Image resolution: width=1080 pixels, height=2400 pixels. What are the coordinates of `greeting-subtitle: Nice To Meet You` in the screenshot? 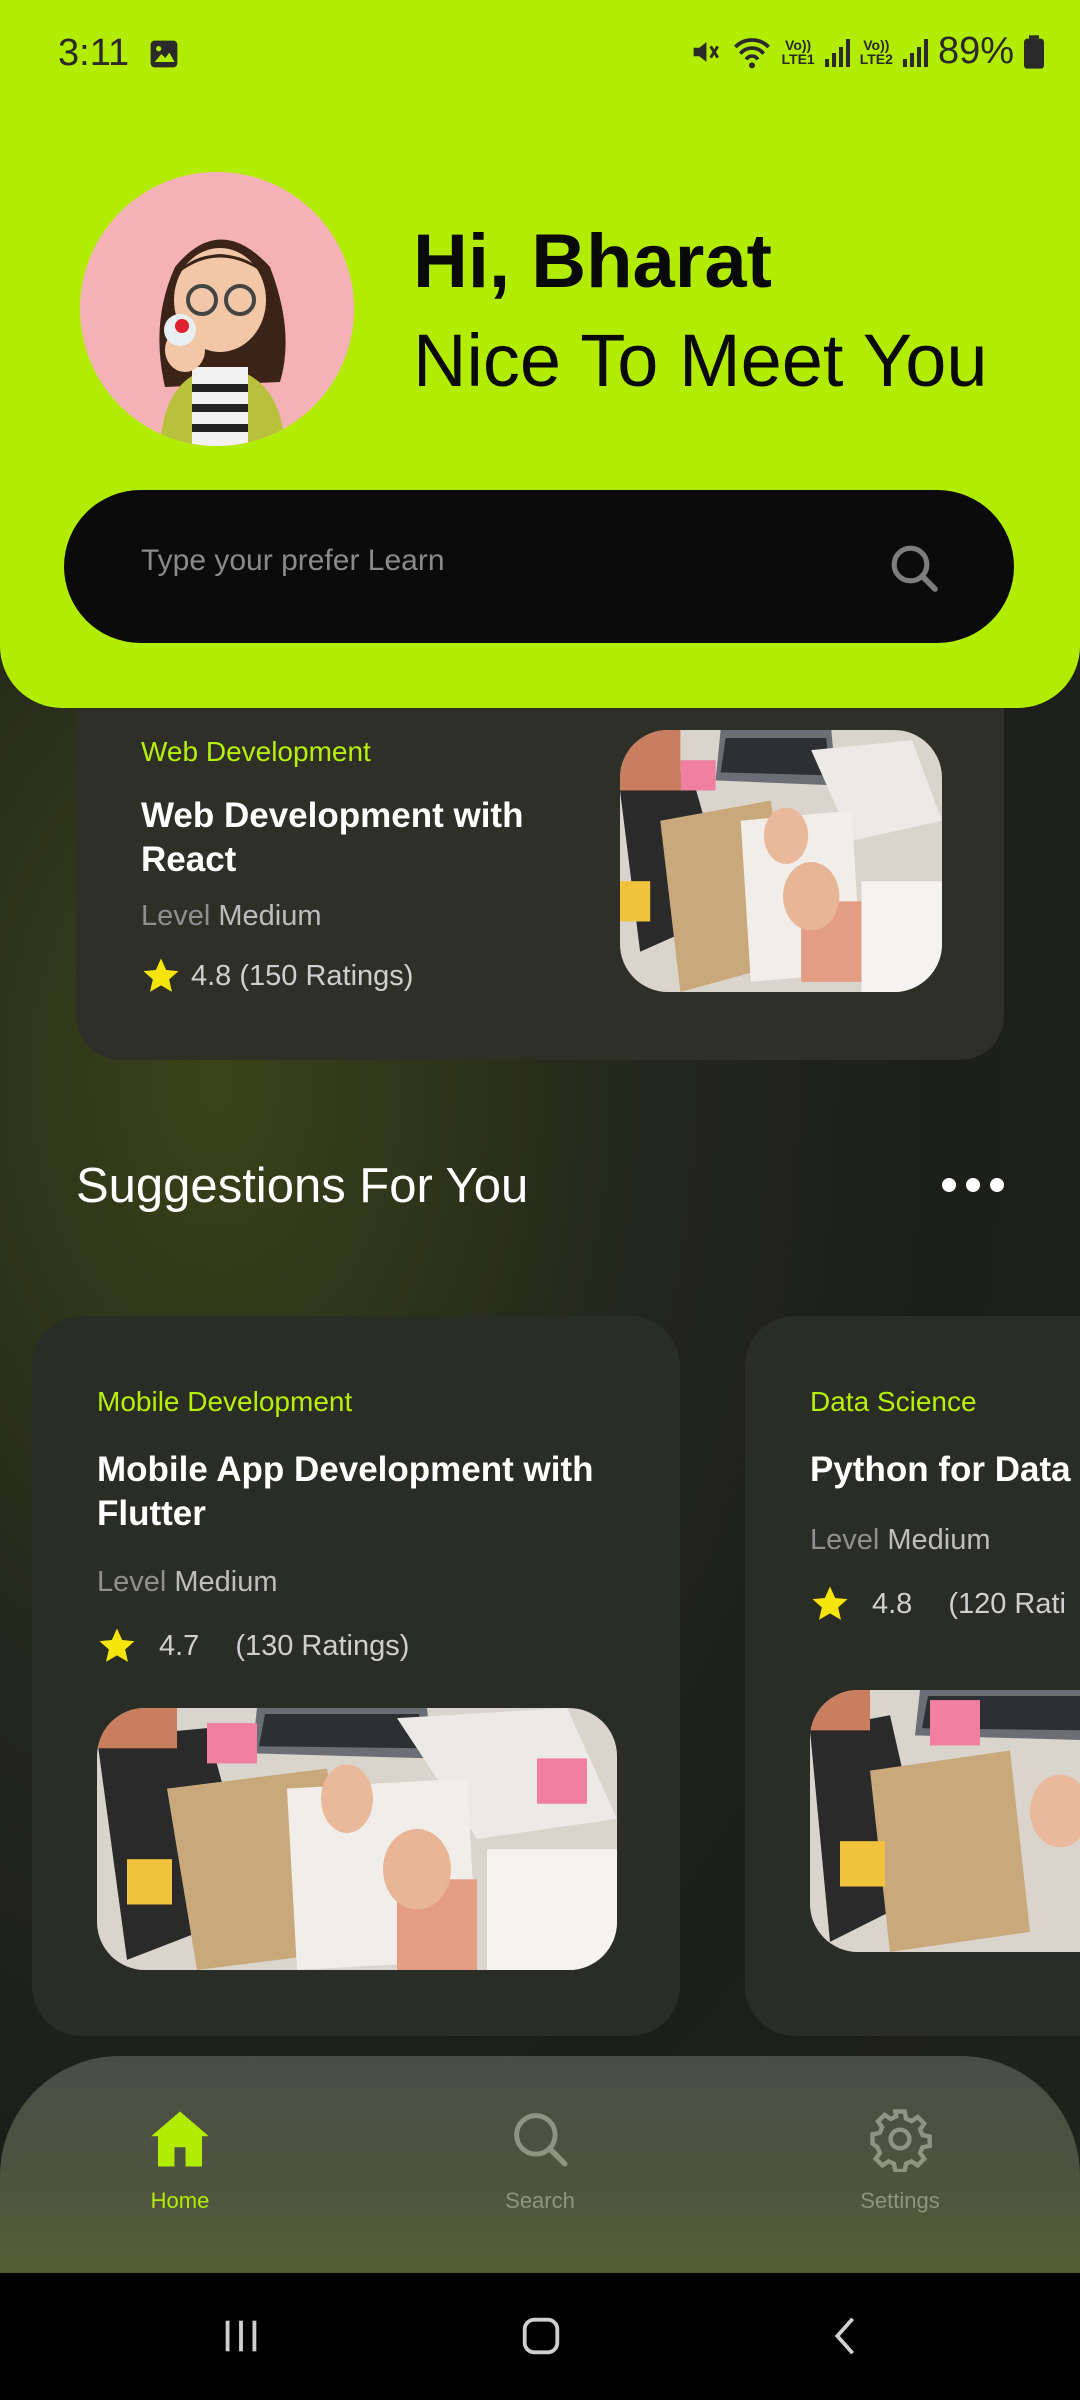 It's located at (700, 360).